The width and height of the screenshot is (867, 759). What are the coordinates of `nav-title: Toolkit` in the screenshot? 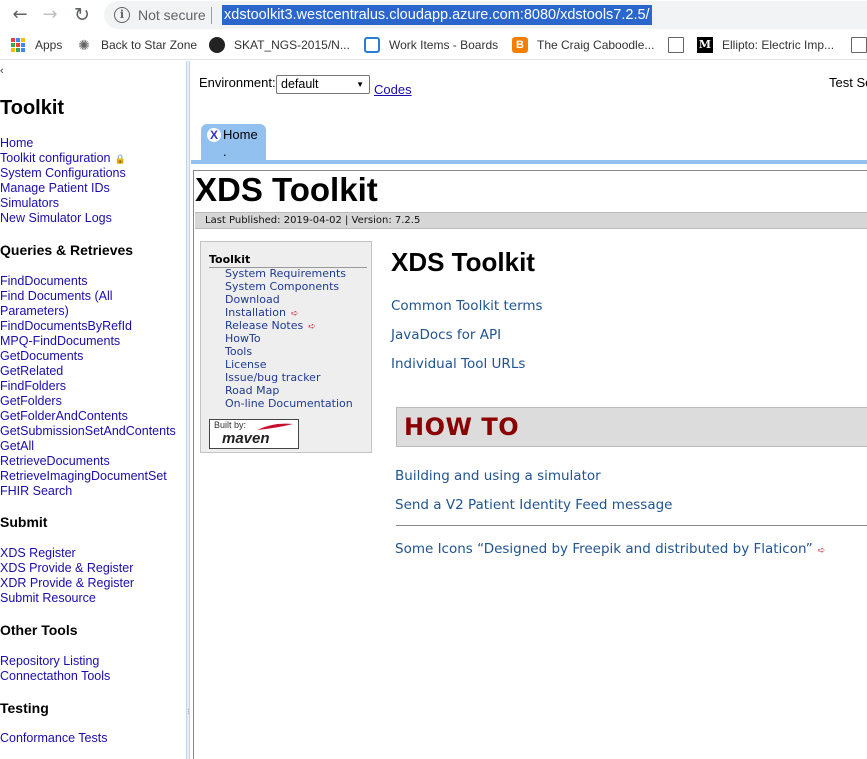 It's located at (32, 108).